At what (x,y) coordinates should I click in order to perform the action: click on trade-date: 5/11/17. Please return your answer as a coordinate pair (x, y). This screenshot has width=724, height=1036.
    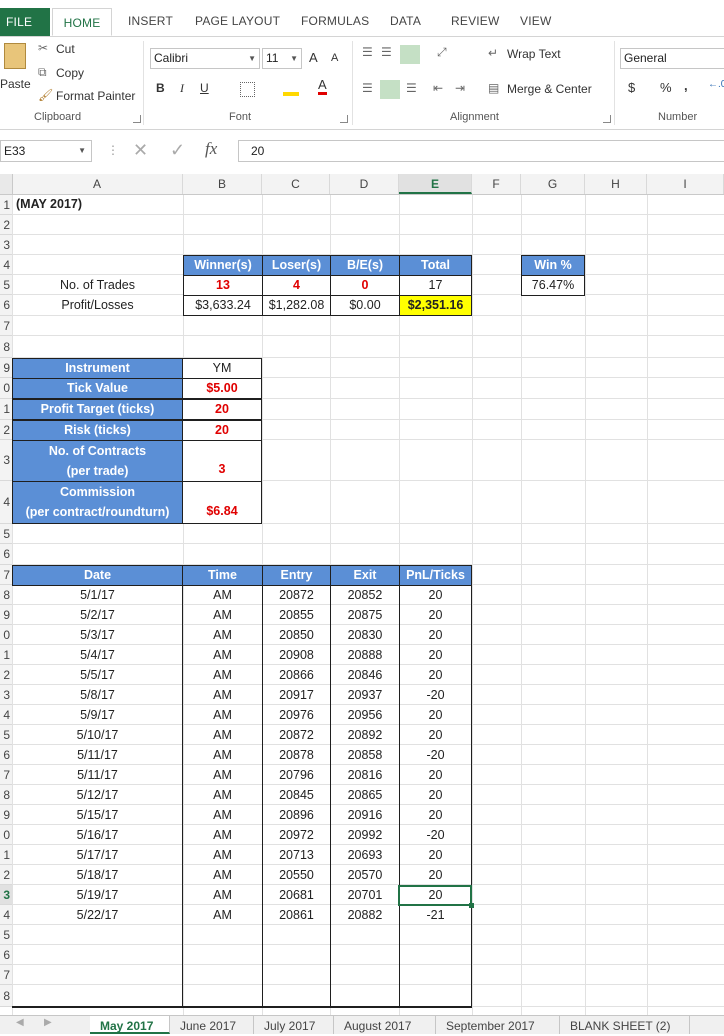
    Looking at the image, I should click on (97, 775).